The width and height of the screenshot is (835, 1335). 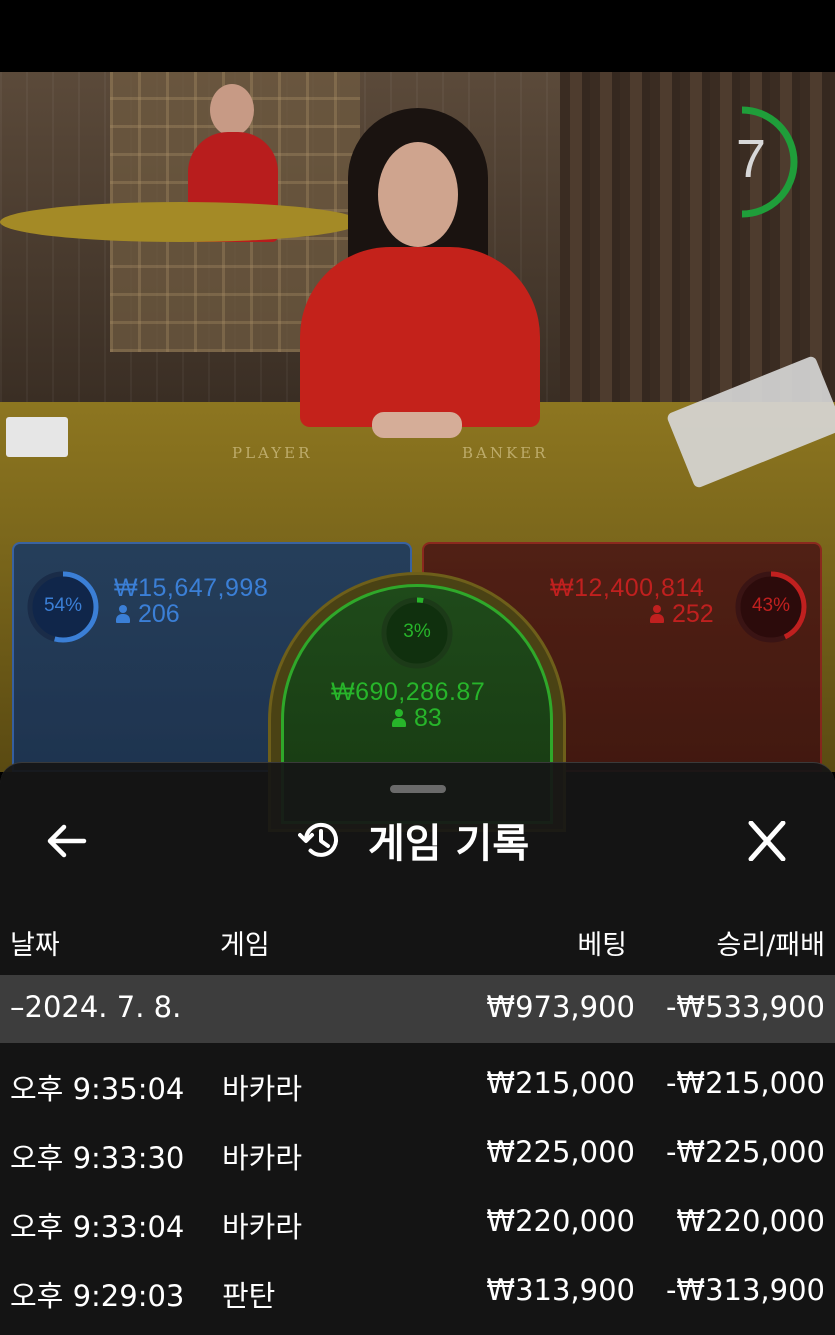 What do you see at coordinates (449, 844) in the screenshot?
I see `panel-title: 게임 기록` at bounding box center [449, 844].